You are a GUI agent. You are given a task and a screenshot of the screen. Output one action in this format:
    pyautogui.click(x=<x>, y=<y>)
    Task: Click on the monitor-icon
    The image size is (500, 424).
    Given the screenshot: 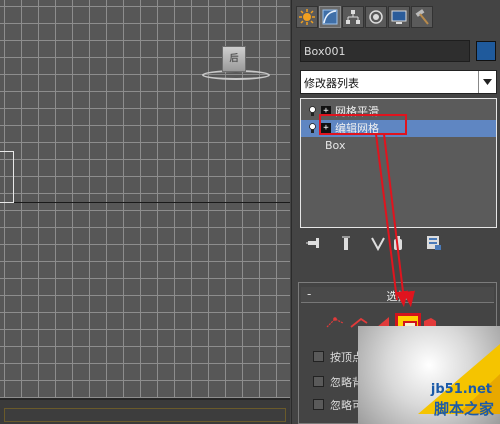 What is the action you would take?
    pyautogui.click(x=399, y=17)
    